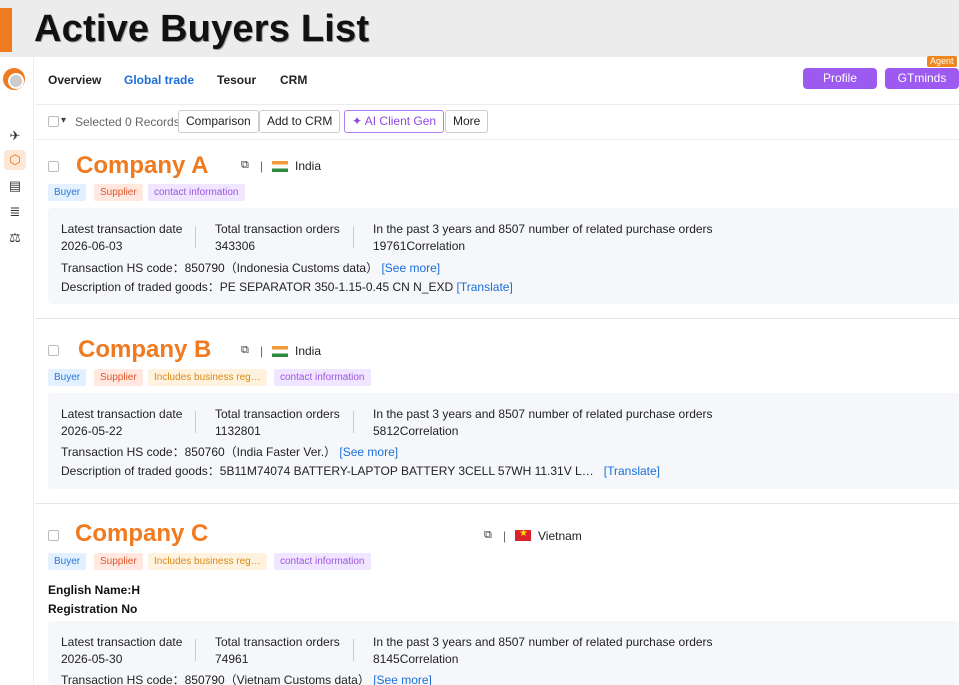 The image size is (959, 685). Describe the element at coordinates (479, 28) in the screenshot. I see `title-banner: Active Buyers List` at that location.